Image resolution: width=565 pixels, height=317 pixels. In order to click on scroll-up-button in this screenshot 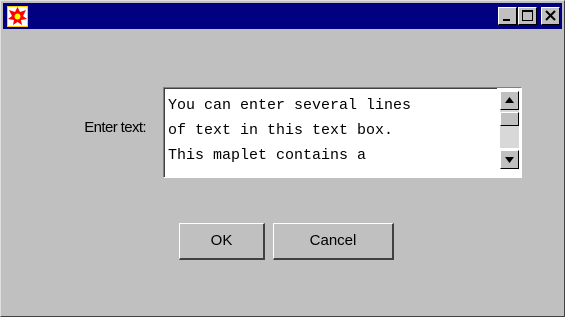, I will do `click(509, 100)`.